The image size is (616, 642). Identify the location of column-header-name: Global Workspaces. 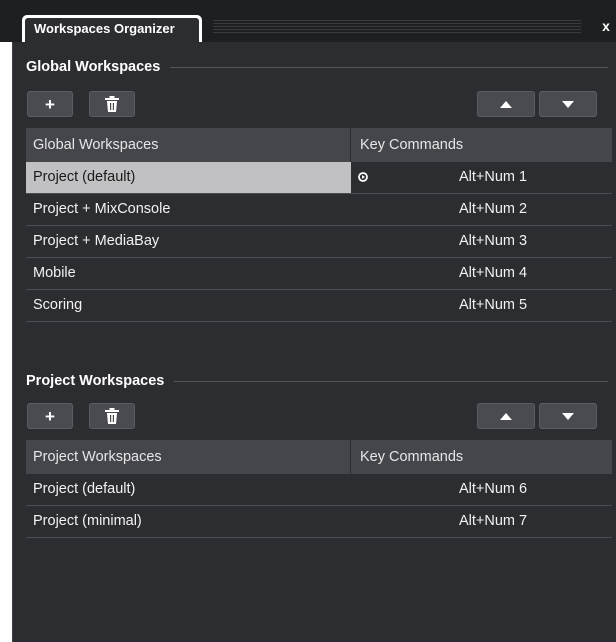
(188, 145).